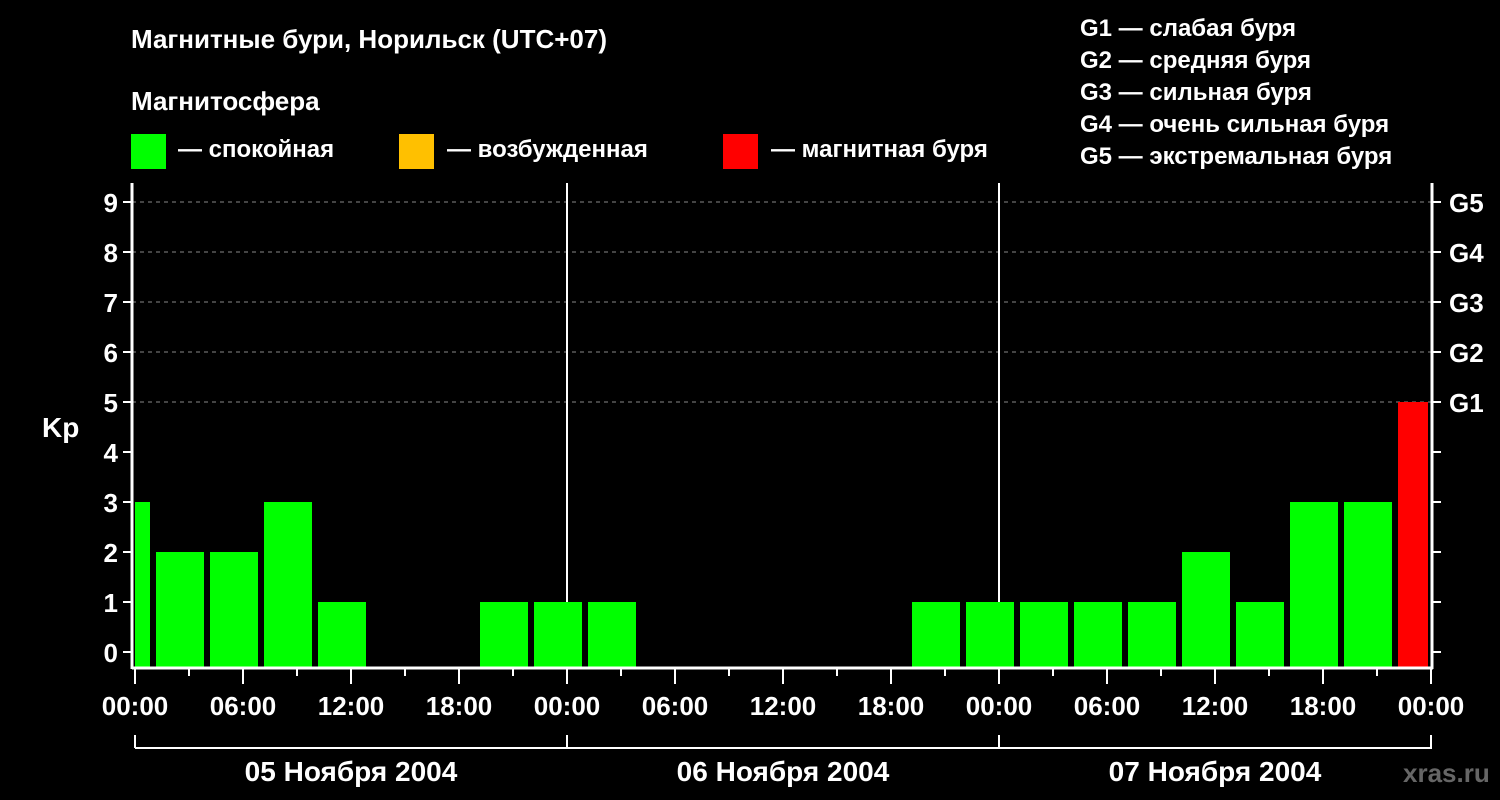 This screenshot has width=1500, height=800. I want to click on day-label: 07 Ноября 2004, so click(1215, 771).